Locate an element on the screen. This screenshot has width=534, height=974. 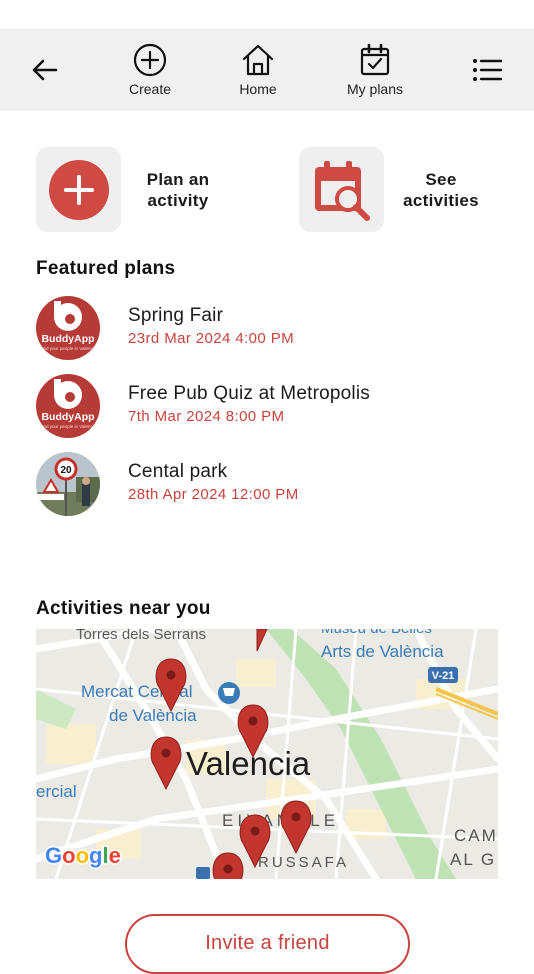
list-menu-icon is located at coordinates (487, 70).